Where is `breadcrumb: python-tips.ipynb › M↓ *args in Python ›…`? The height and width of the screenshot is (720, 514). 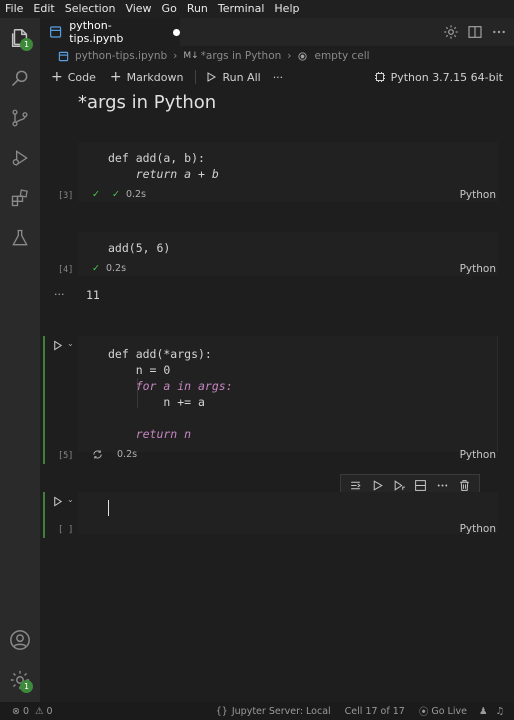 breadcrumb: python-tips.ipynb › M↓ *args in Python ›… is located at coordinates (277, 56).